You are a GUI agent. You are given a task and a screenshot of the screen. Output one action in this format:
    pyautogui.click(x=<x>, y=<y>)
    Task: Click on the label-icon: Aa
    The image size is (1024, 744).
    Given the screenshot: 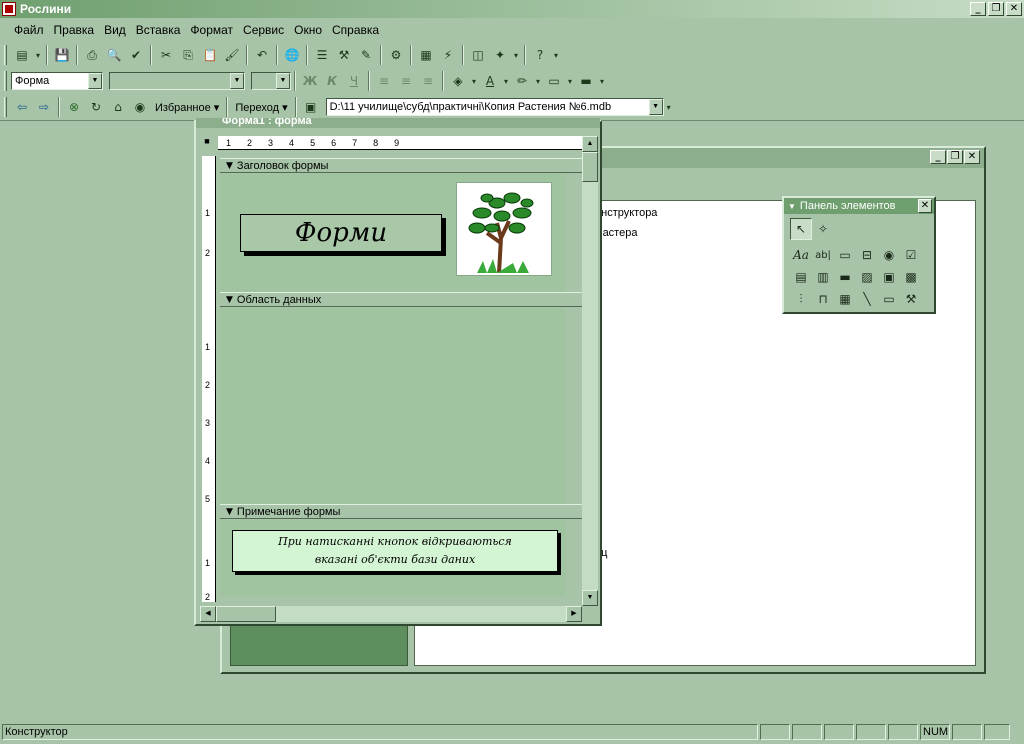 What is the action you would take?
    pyautogui.click(x=801, y=255)
    